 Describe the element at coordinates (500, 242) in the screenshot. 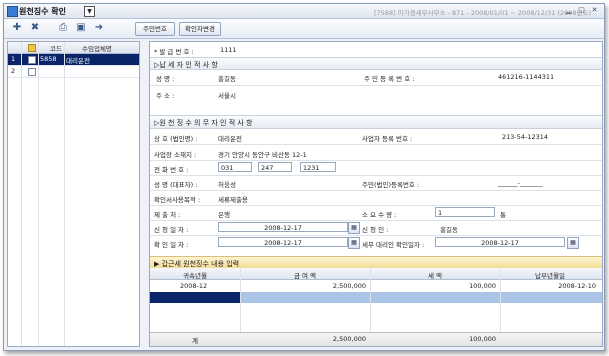

I see `agent-date-input: 2008-12-17` at that location.